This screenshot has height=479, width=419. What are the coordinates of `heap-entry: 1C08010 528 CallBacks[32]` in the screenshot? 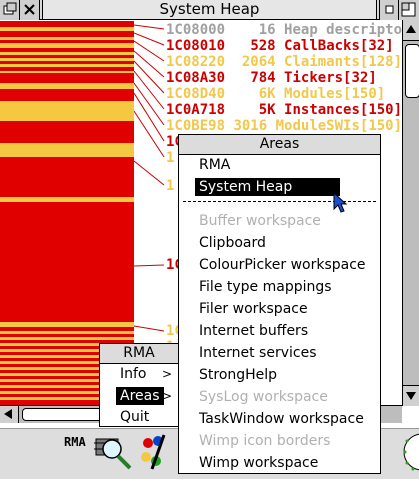 It's located at (280, 46).